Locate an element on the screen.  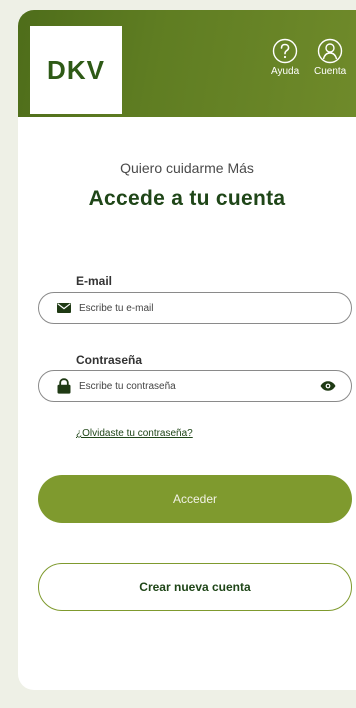
account-button: Cuenta is located at coordinates (330, 57).